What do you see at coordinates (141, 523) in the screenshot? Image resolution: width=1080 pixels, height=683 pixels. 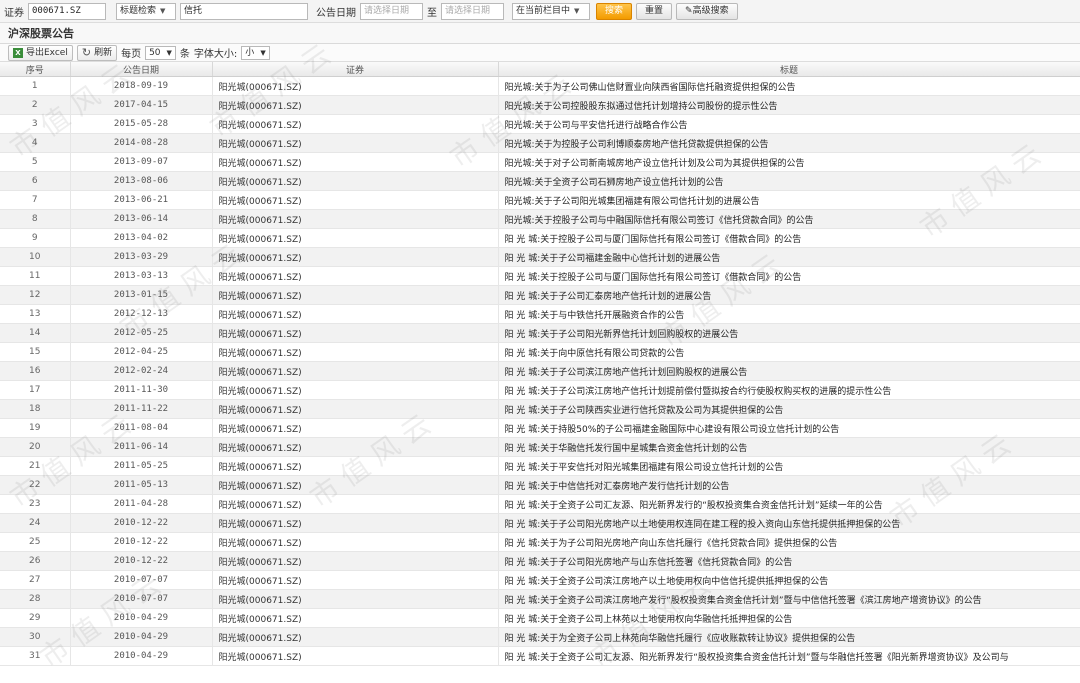 I see `row-date: 2010-12-22` at bounding box center [141, 523].